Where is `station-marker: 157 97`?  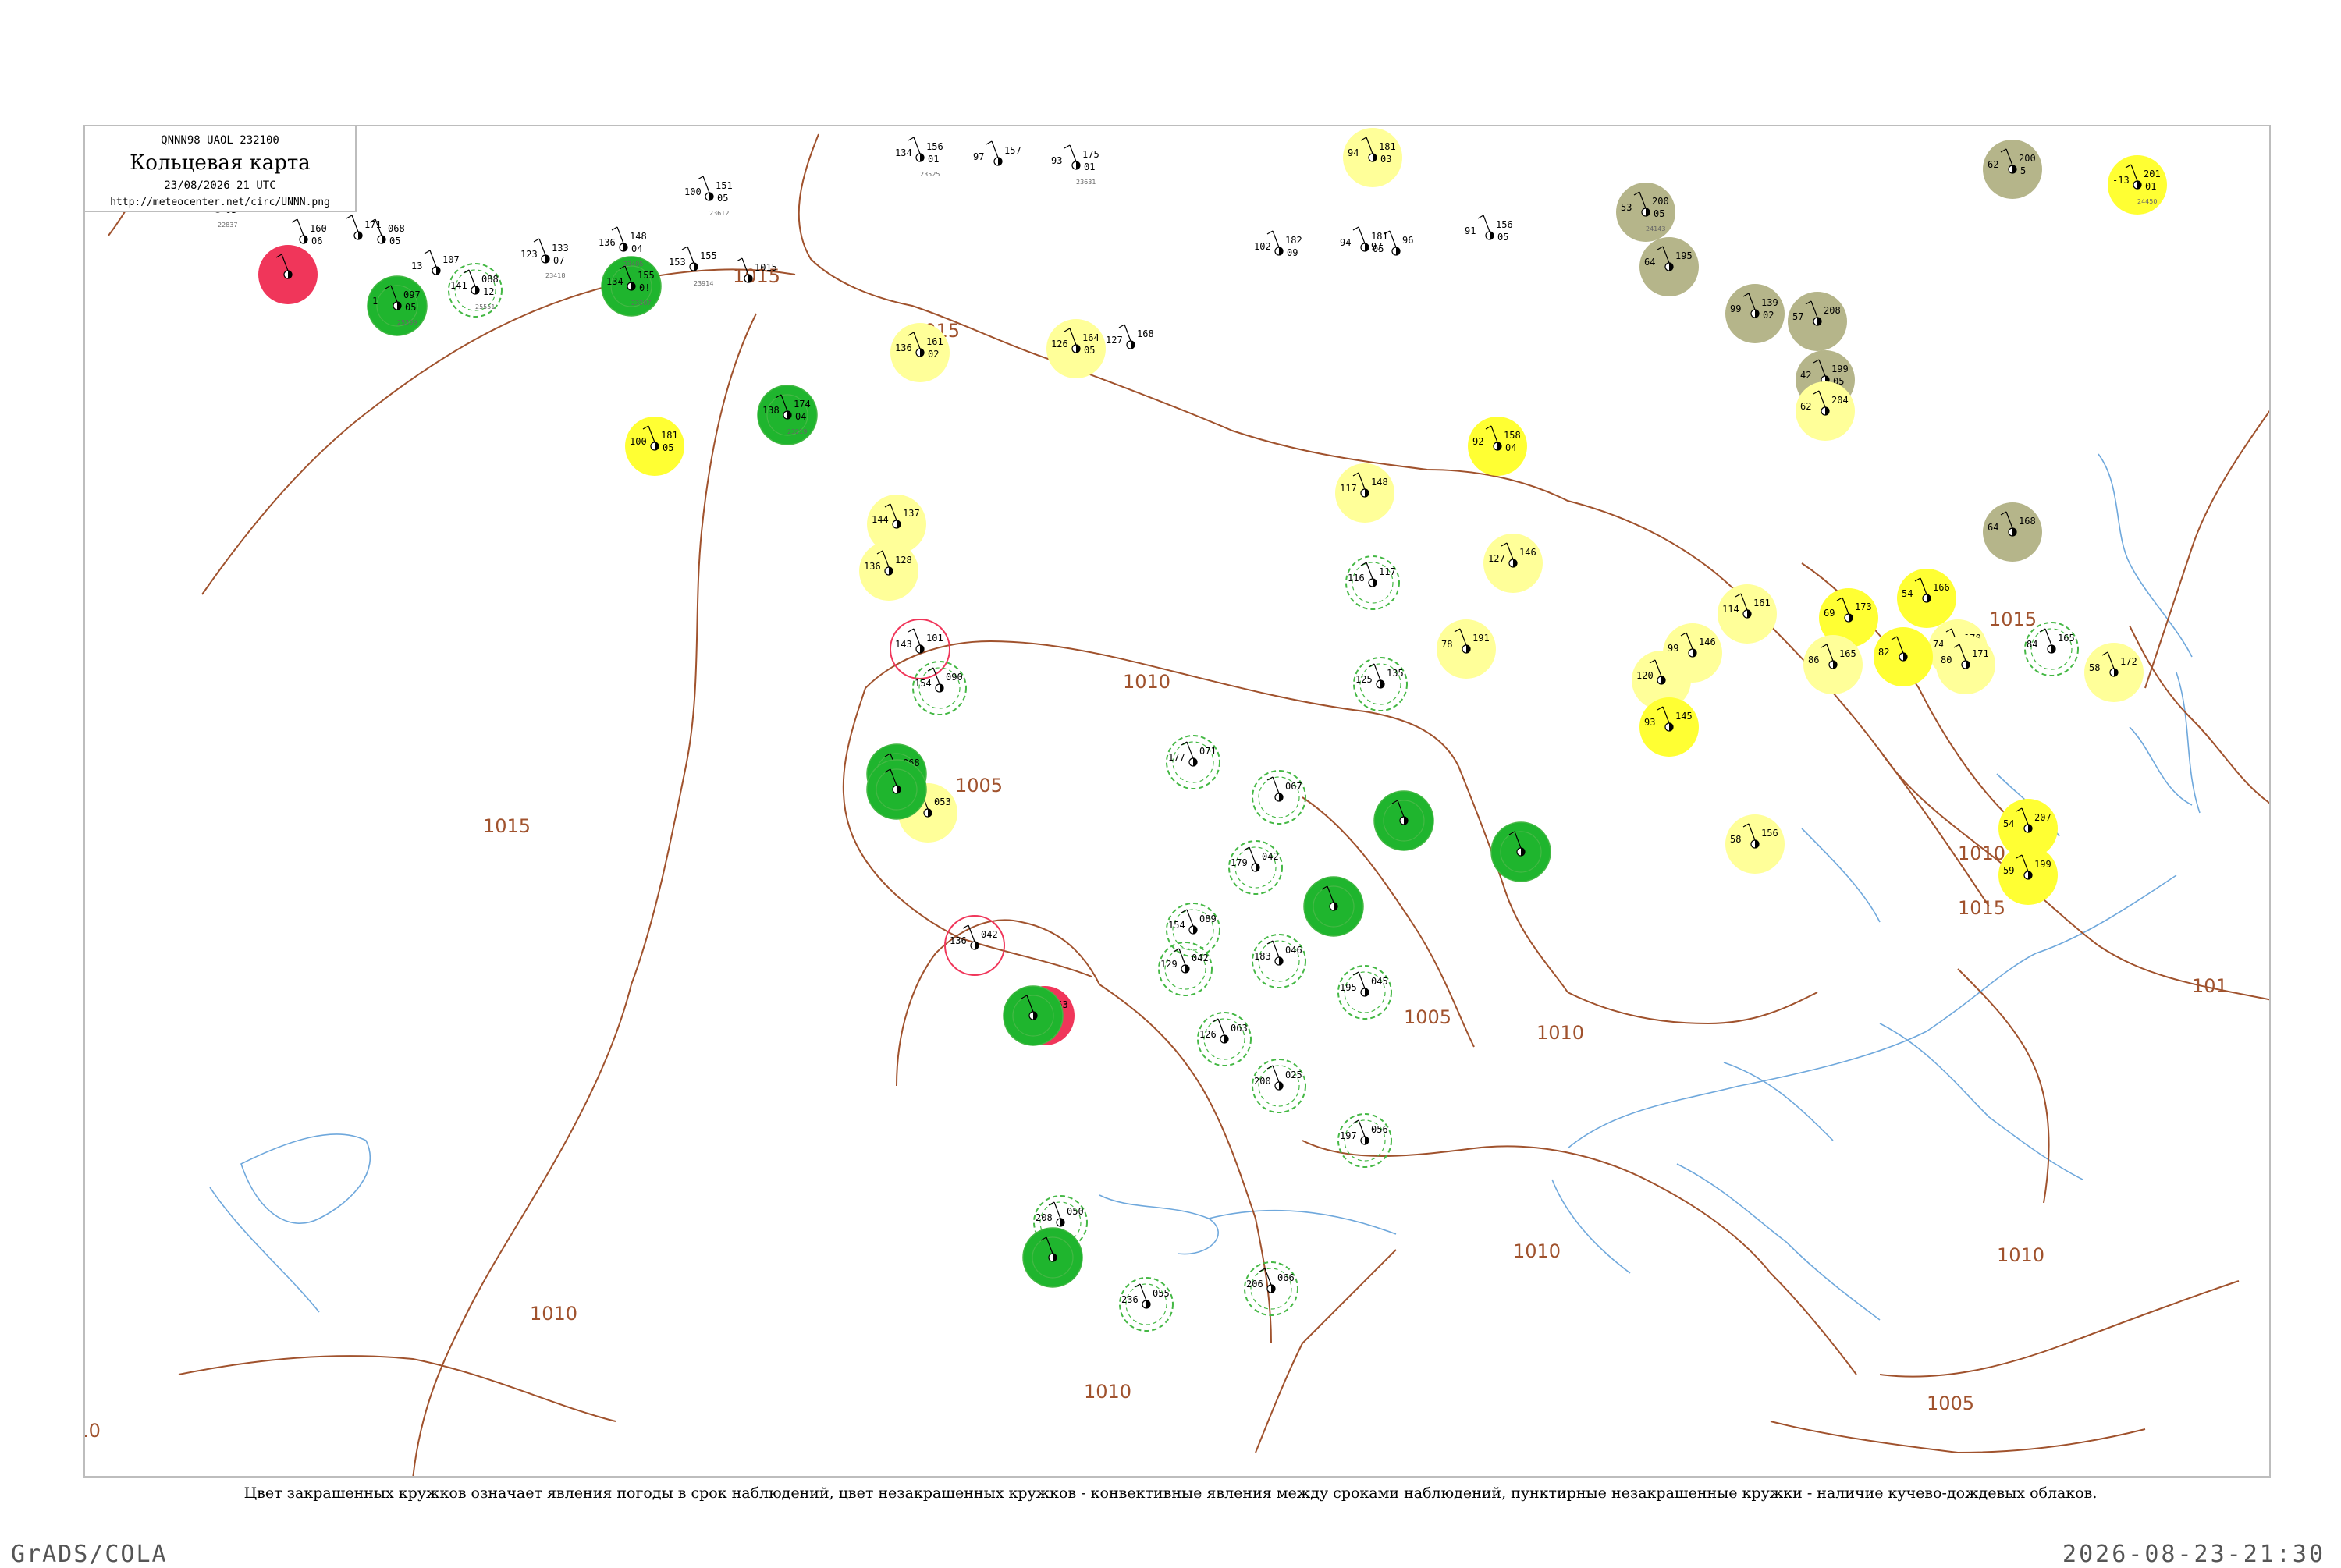
station-marker: 157 97 is located at coordinates (997, 153).